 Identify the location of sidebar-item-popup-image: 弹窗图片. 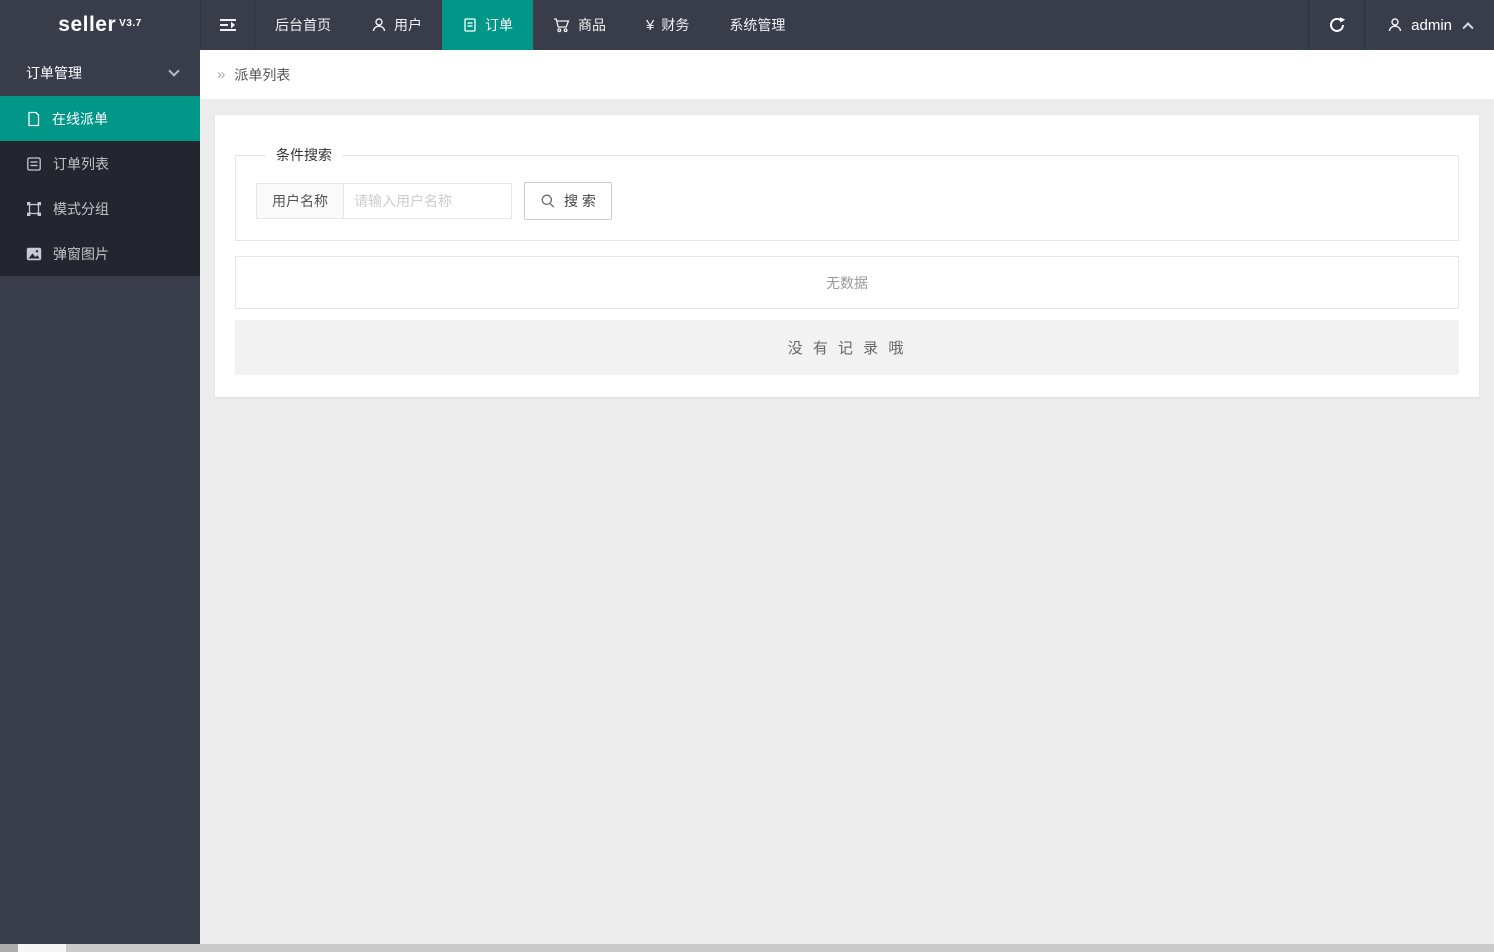
(100, 253).